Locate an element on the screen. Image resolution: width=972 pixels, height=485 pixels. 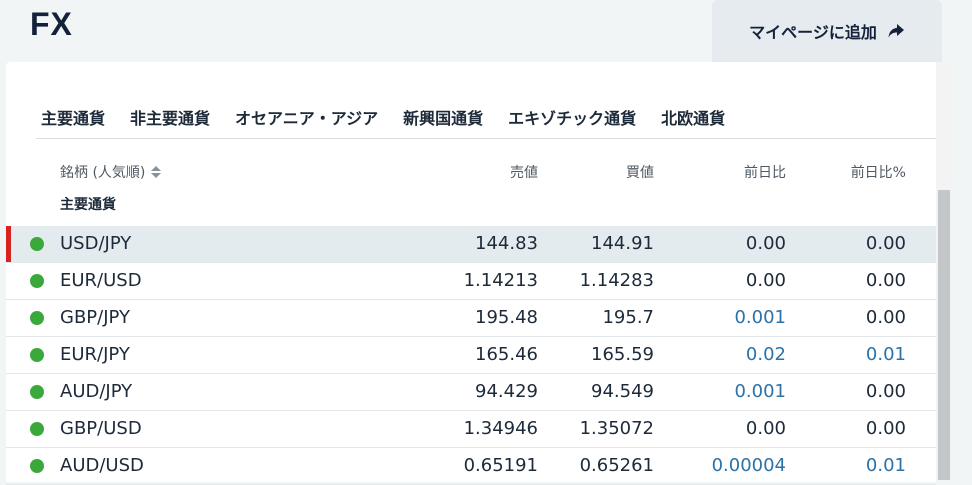
bid-value: 195.48 is located at coordinates (506, 317).